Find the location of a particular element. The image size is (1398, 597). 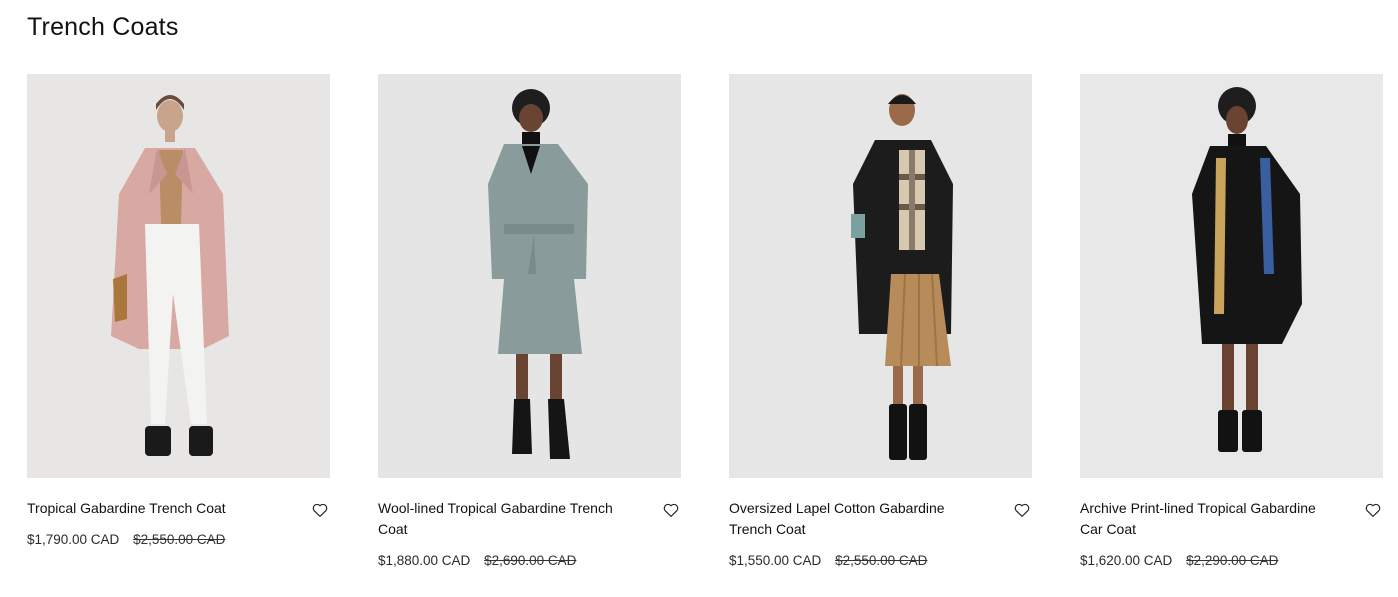

price-row: $1,790.00 CAD $2,550.00 CAD is located at coordinates (178, 540).